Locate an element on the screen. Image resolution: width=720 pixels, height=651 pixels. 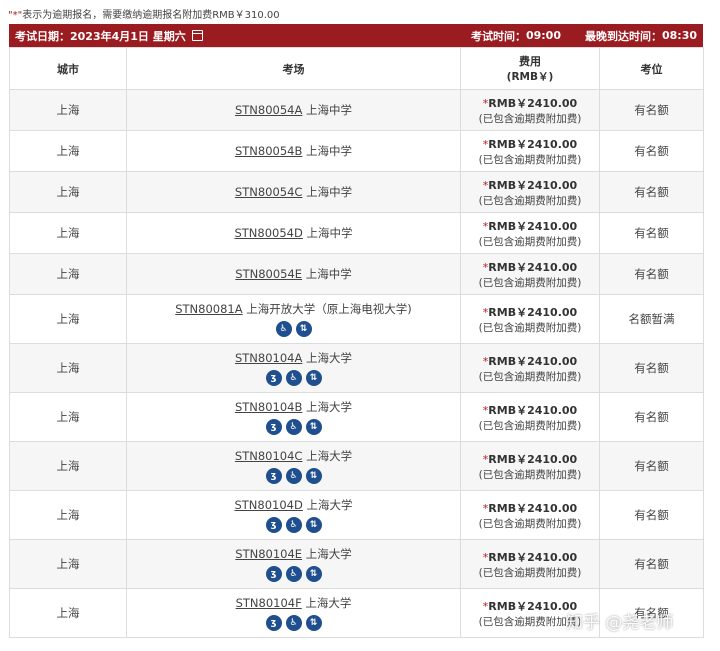
header-fee-label: 费用 is located at coordinates (530, 61).